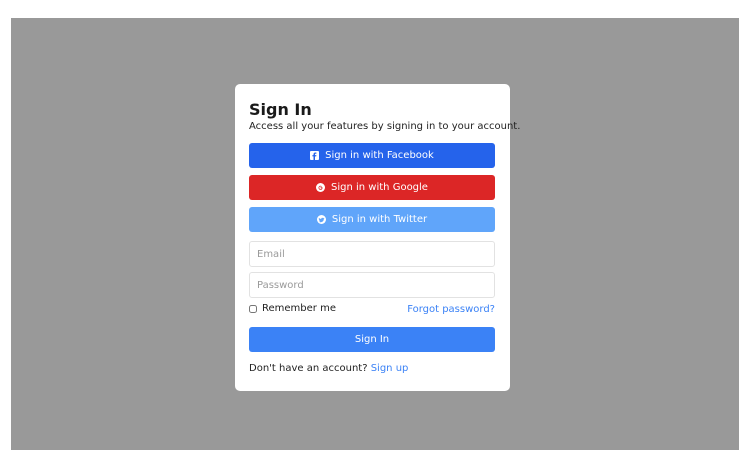  What do you see at coordinates (379, 219) in the screenshot?
I see `twitter-sign-in-label: Sign in with Twitter` at bounding box center [379, 219].